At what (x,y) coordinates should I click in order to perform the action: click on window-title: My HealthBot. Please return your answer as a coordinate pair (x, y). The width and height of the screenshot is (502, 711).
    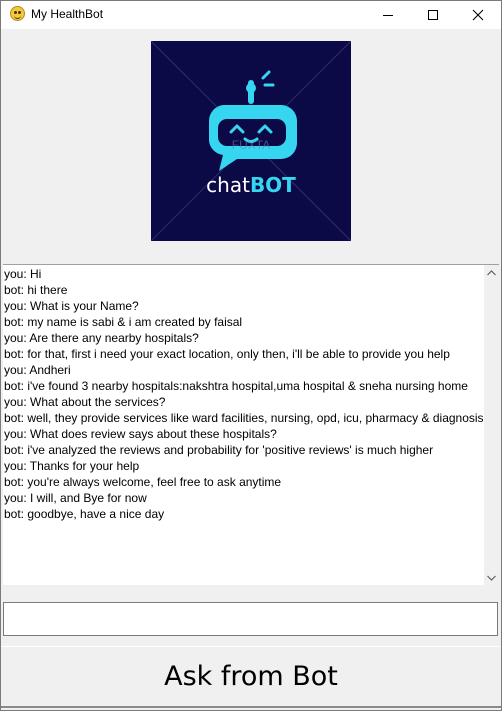
    Looking at the image, I should click on (67, 14).